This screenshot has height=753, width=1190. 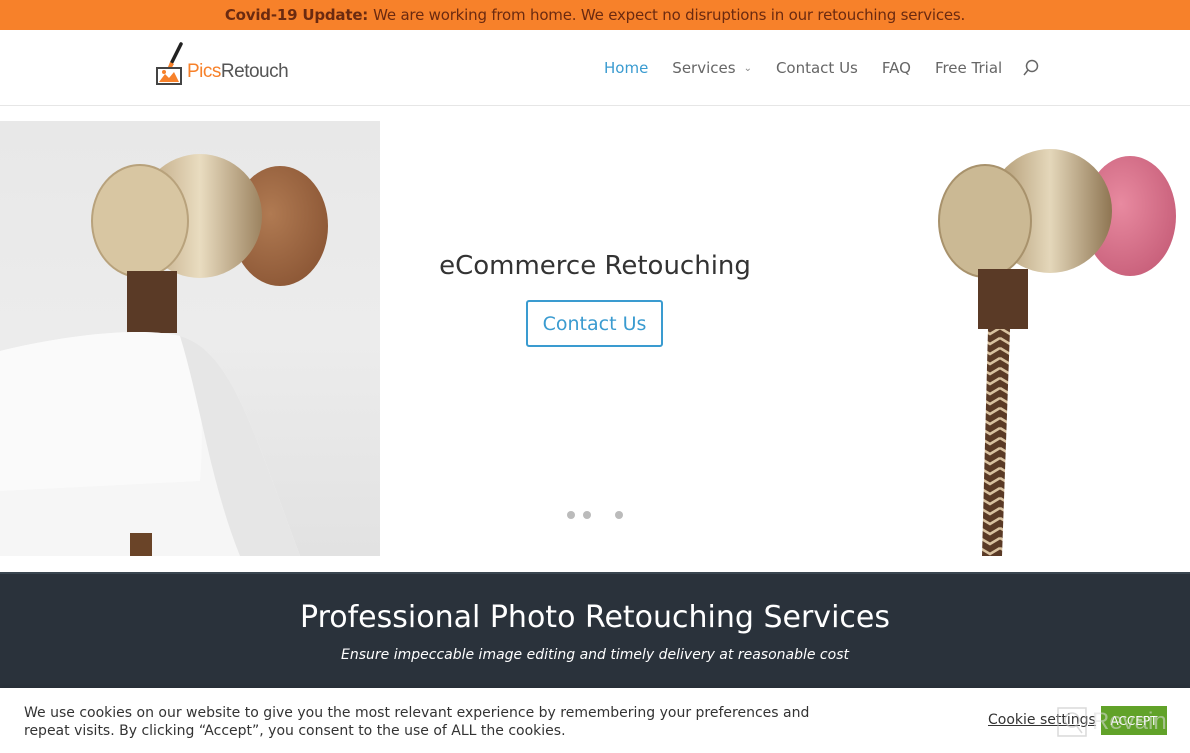 I want to click on brush-frame-icon, so click(x=170, y=64).